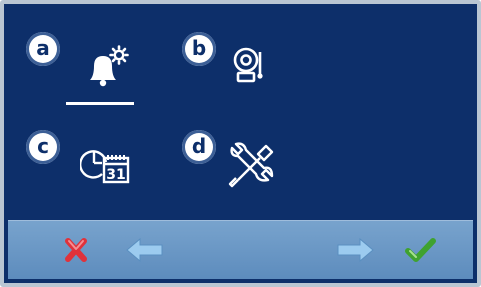 The image size is (481, 287). Describe the element at coordinates (199, 49) in the screenshot. I see `menu-badge-b: b` at that location.